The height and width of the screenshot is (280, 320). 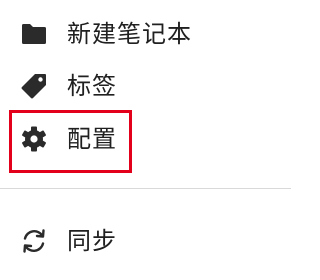 I want to click on folder-icon, so click(x=34, y=34).